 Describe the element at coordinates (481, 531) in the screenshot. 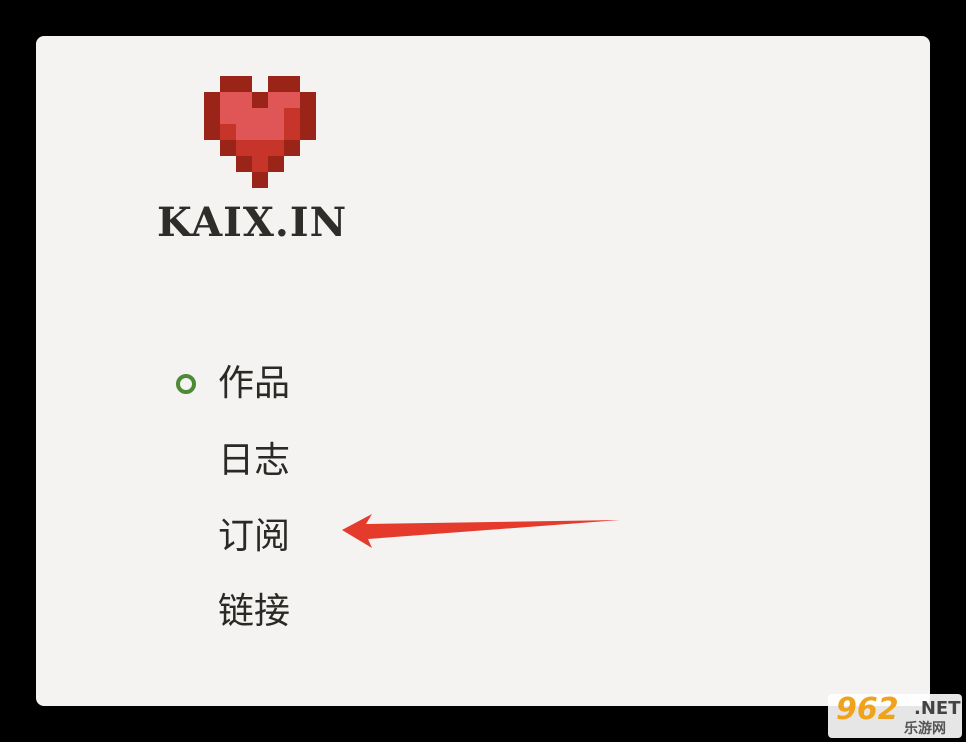

I see `red-arrow-icon` at that location.